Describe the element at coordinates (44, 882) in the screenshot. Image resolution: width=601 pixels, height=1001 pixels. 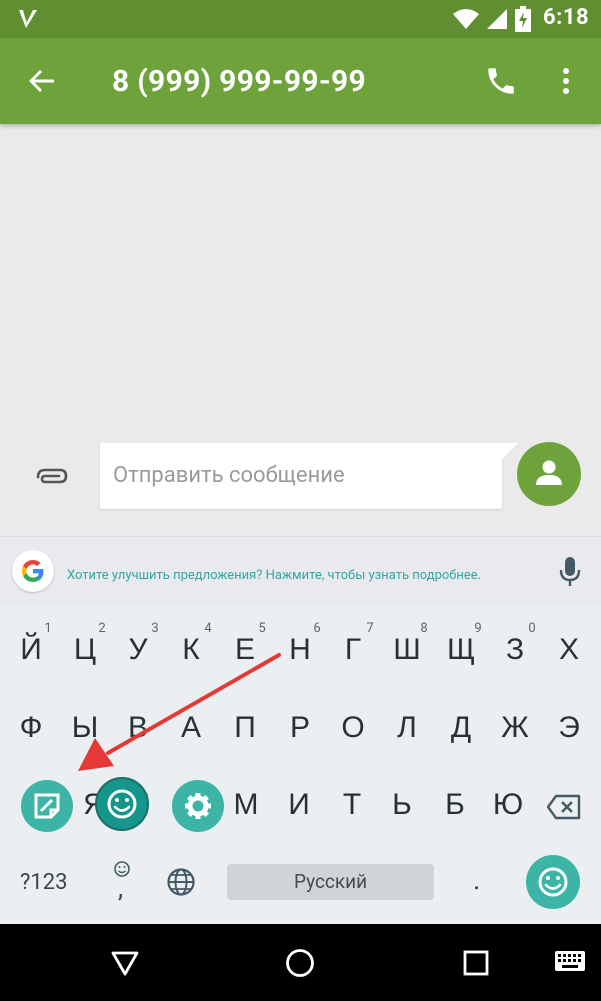
I see `symbols-key: ?123` at that location.